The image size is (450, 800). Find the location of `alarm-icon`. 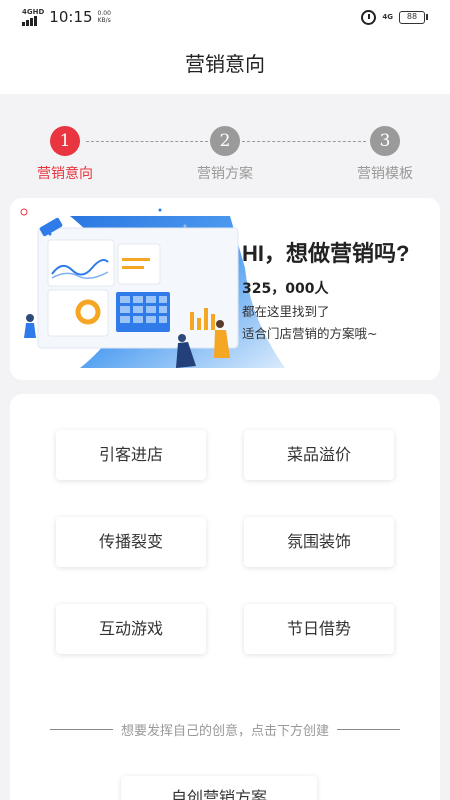

alarm-icon is located at coordinates (369, 17).